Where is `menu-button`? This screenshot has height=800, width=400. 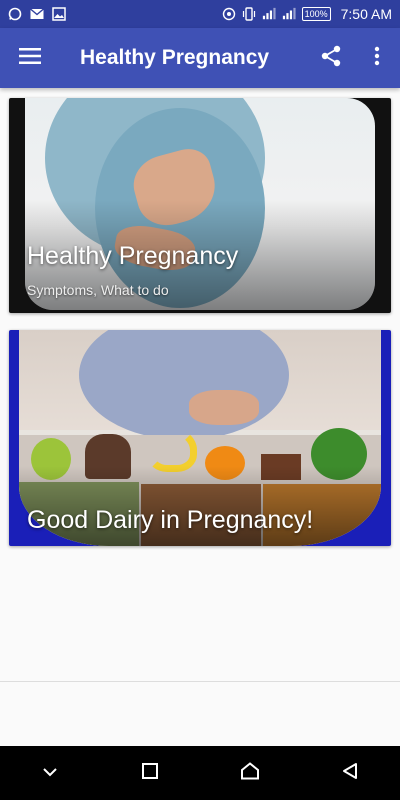
menu-button is located at coordinates (30, 58).